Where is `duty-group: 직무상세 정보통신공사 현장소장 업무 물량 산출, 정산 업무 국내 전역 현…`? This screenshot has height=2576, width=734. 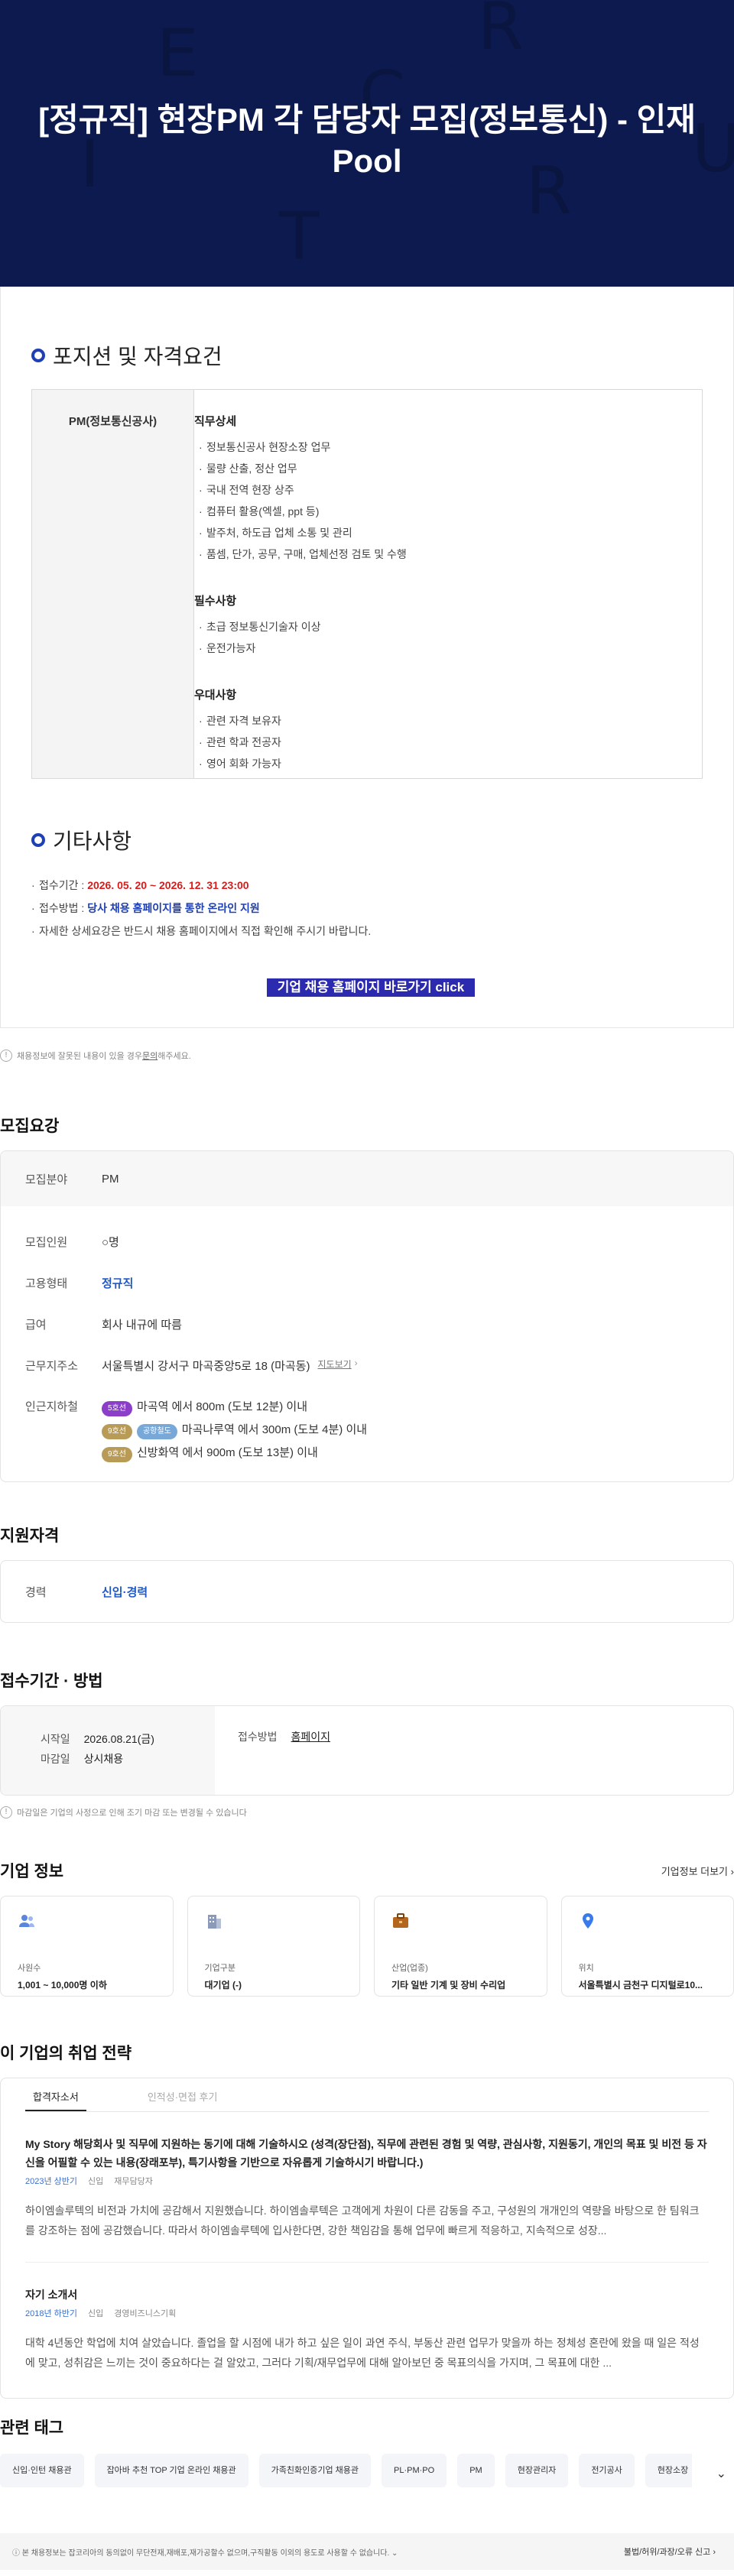 duty-group: 직무상세 정보통신공사 현장소장 업무 물량 산출, 정산 업무 국내 전역 현… is located at coordinates (448, 489).